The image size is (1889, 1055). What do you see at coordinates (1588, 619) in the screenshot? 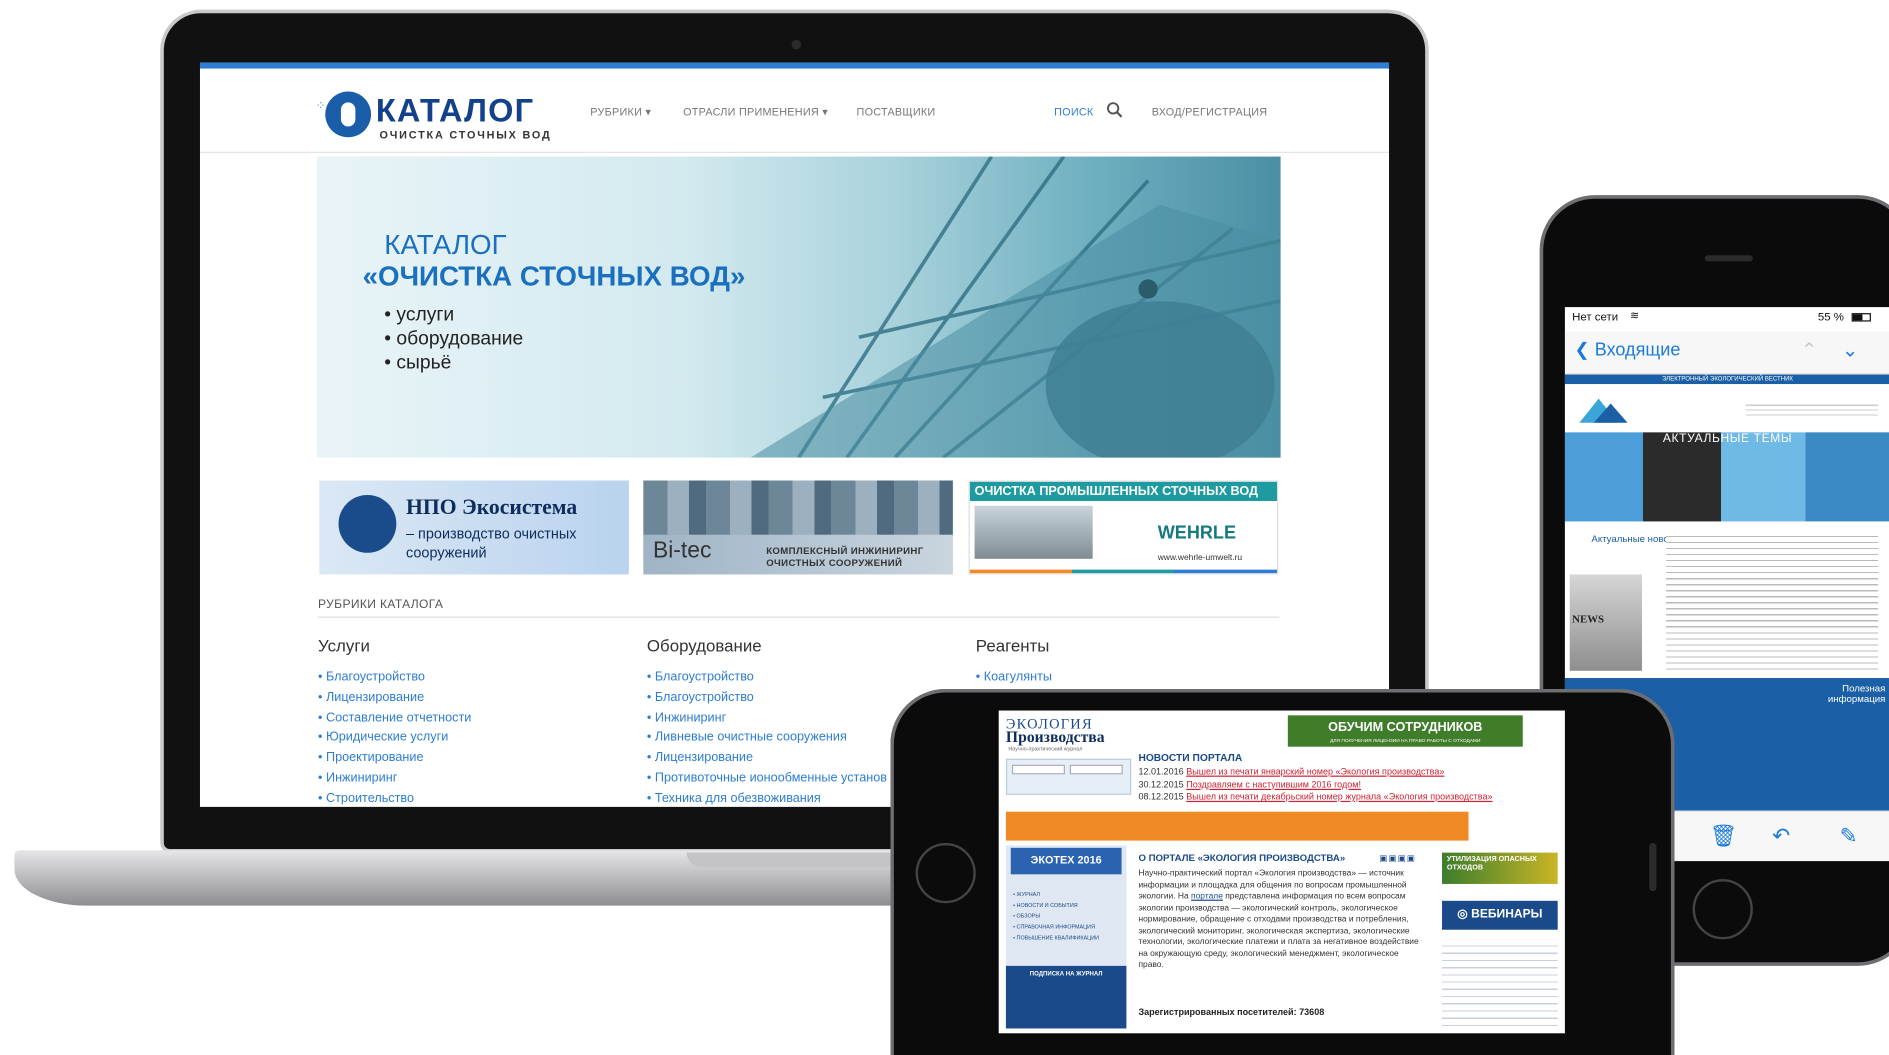
I see `news-label: NEWS` at bounding box center [1588, 619].